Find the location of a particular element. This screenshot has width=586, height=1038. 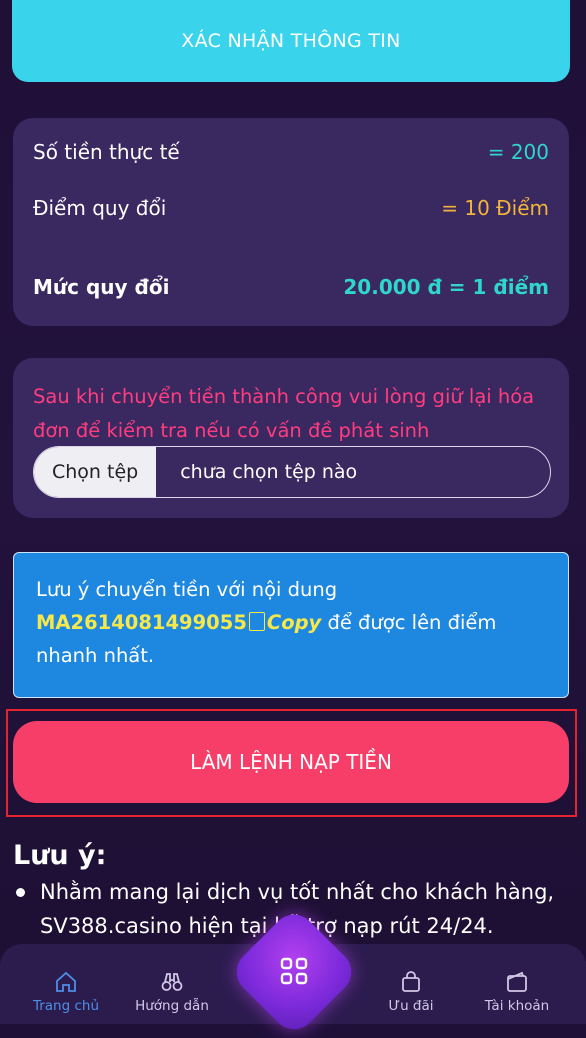

actual-amount-row: Số tiền thực tế = 200 is located at coordinates (291, 152).